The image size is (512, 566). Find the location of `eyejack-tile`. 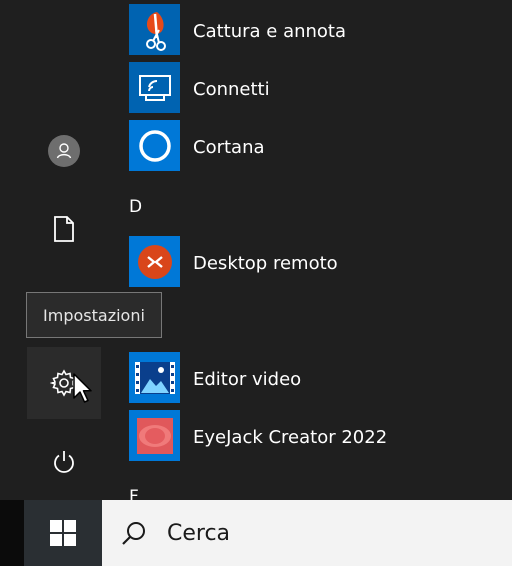

eyejack-tile is located at coordinates (154, 435).